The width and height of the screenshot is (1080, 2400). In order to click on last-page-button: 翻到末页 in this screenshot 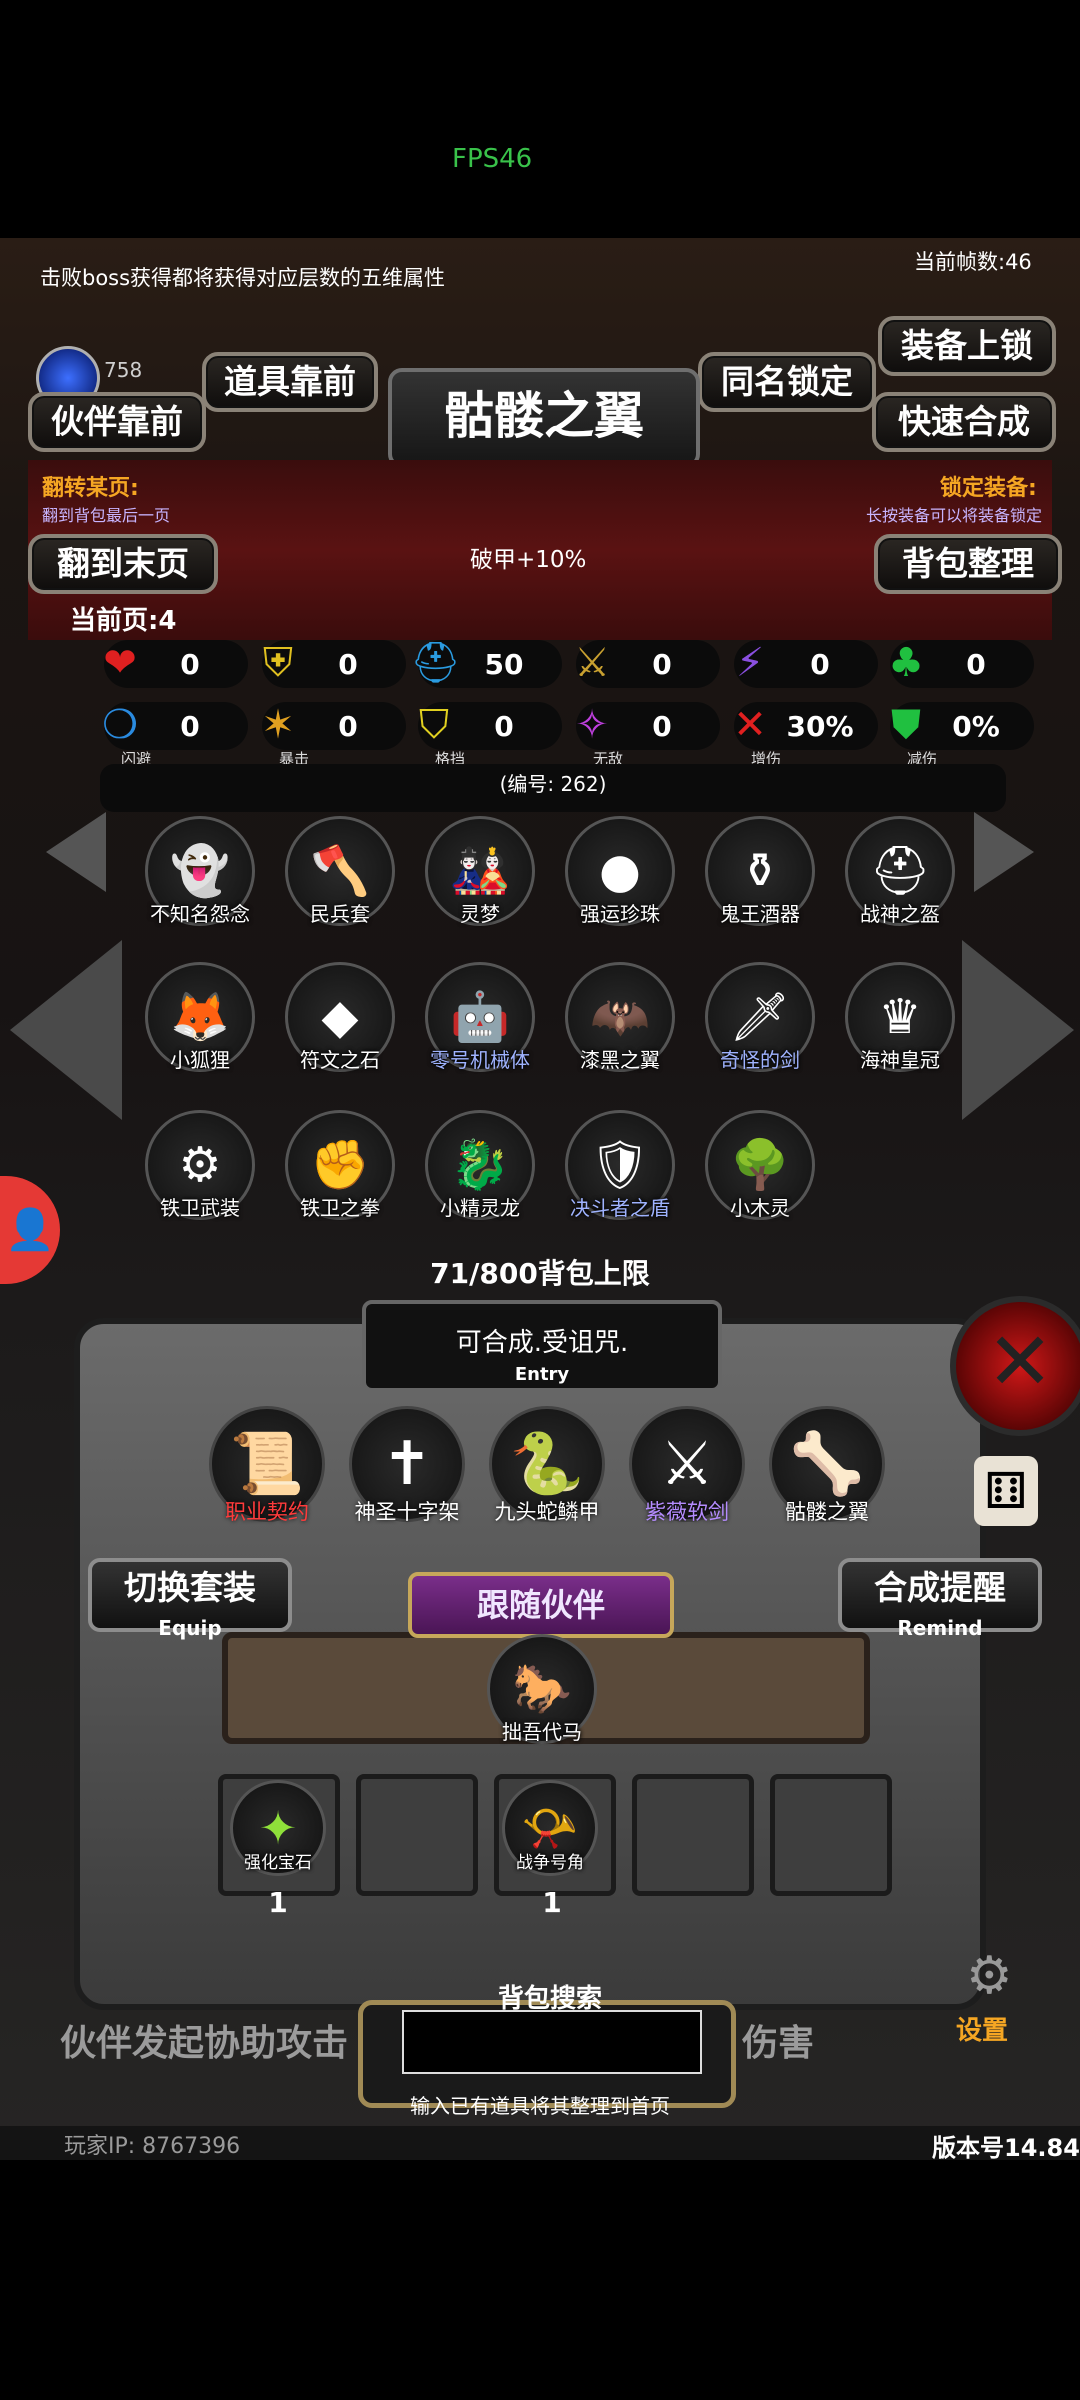, I will do `click(123, 564)`.